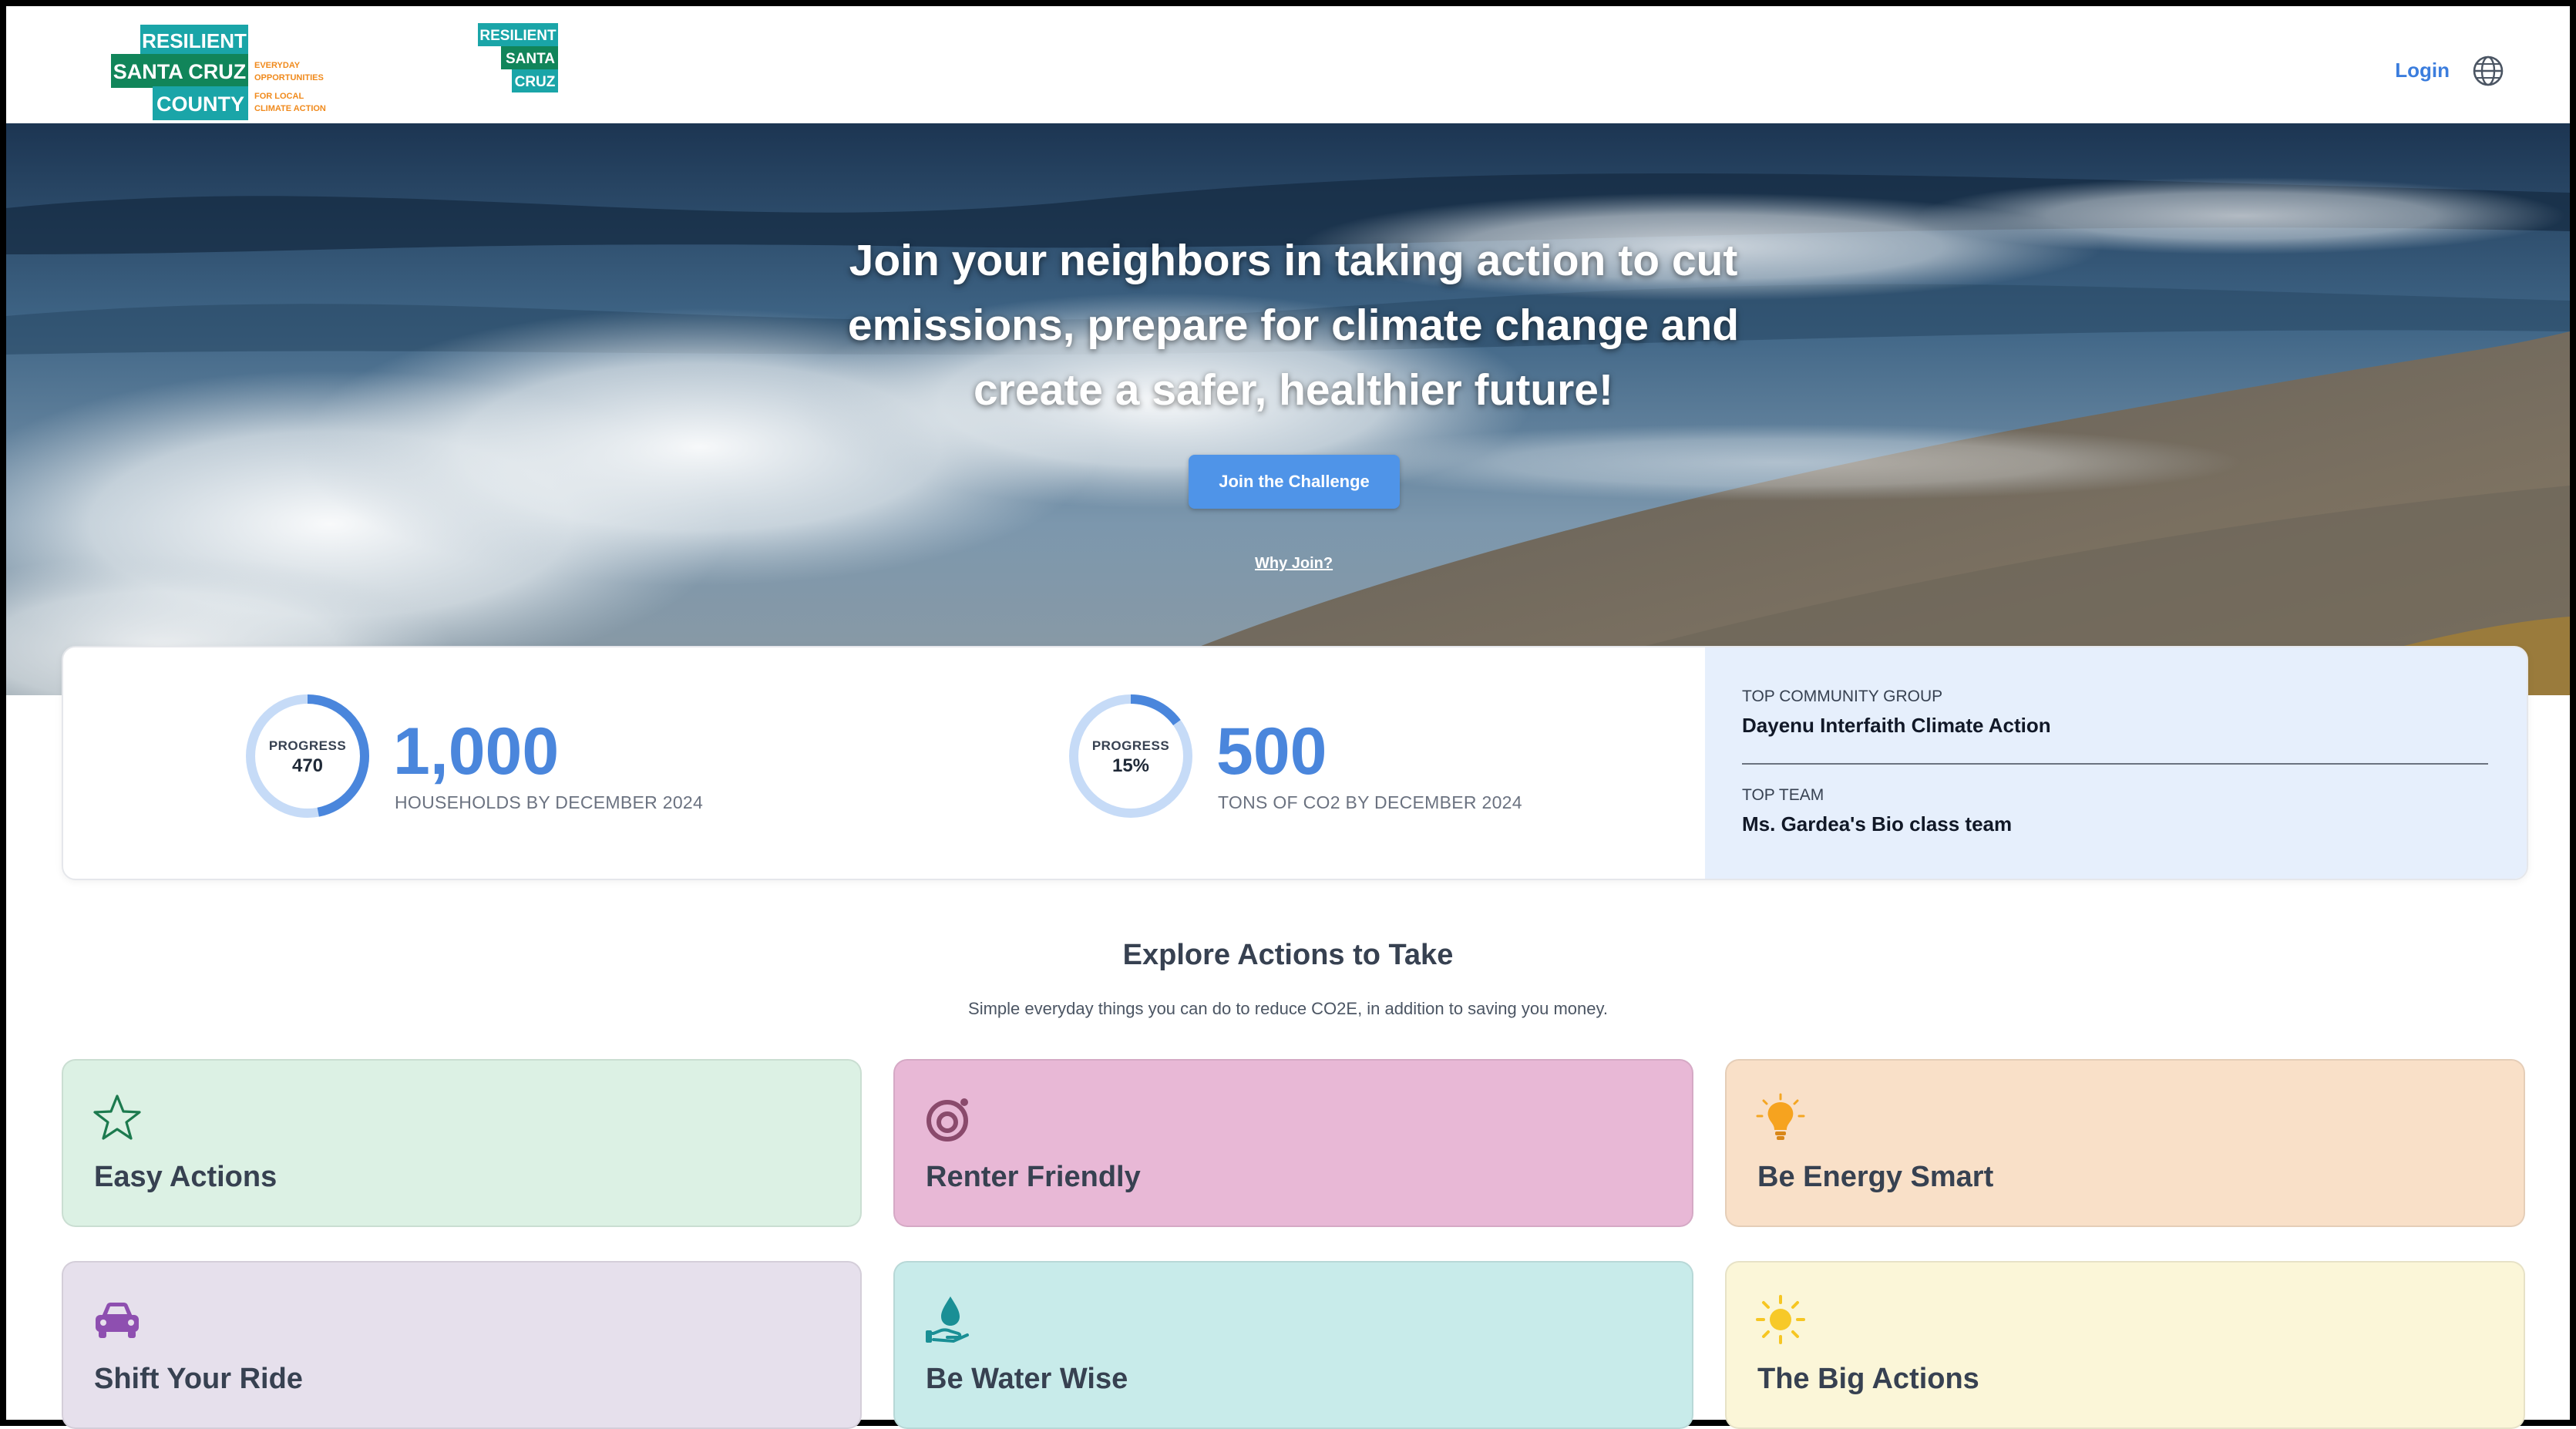  I want to click on category-shift-your-ride: Shift Your Ride, so click(462, 1345).